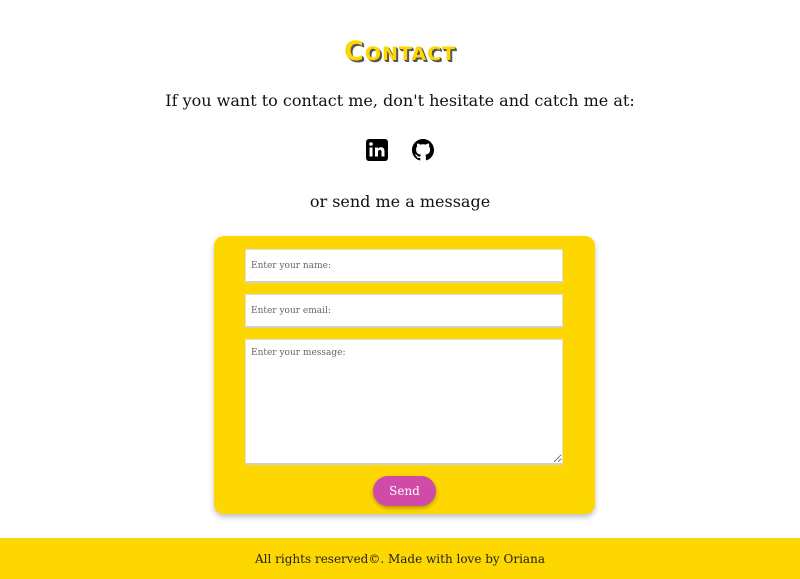 This screenshot has height=579, width=800. What do you see at coordinates (404, 311) in the screenshot?
I see `email-input` at bounding box center [404, 311].